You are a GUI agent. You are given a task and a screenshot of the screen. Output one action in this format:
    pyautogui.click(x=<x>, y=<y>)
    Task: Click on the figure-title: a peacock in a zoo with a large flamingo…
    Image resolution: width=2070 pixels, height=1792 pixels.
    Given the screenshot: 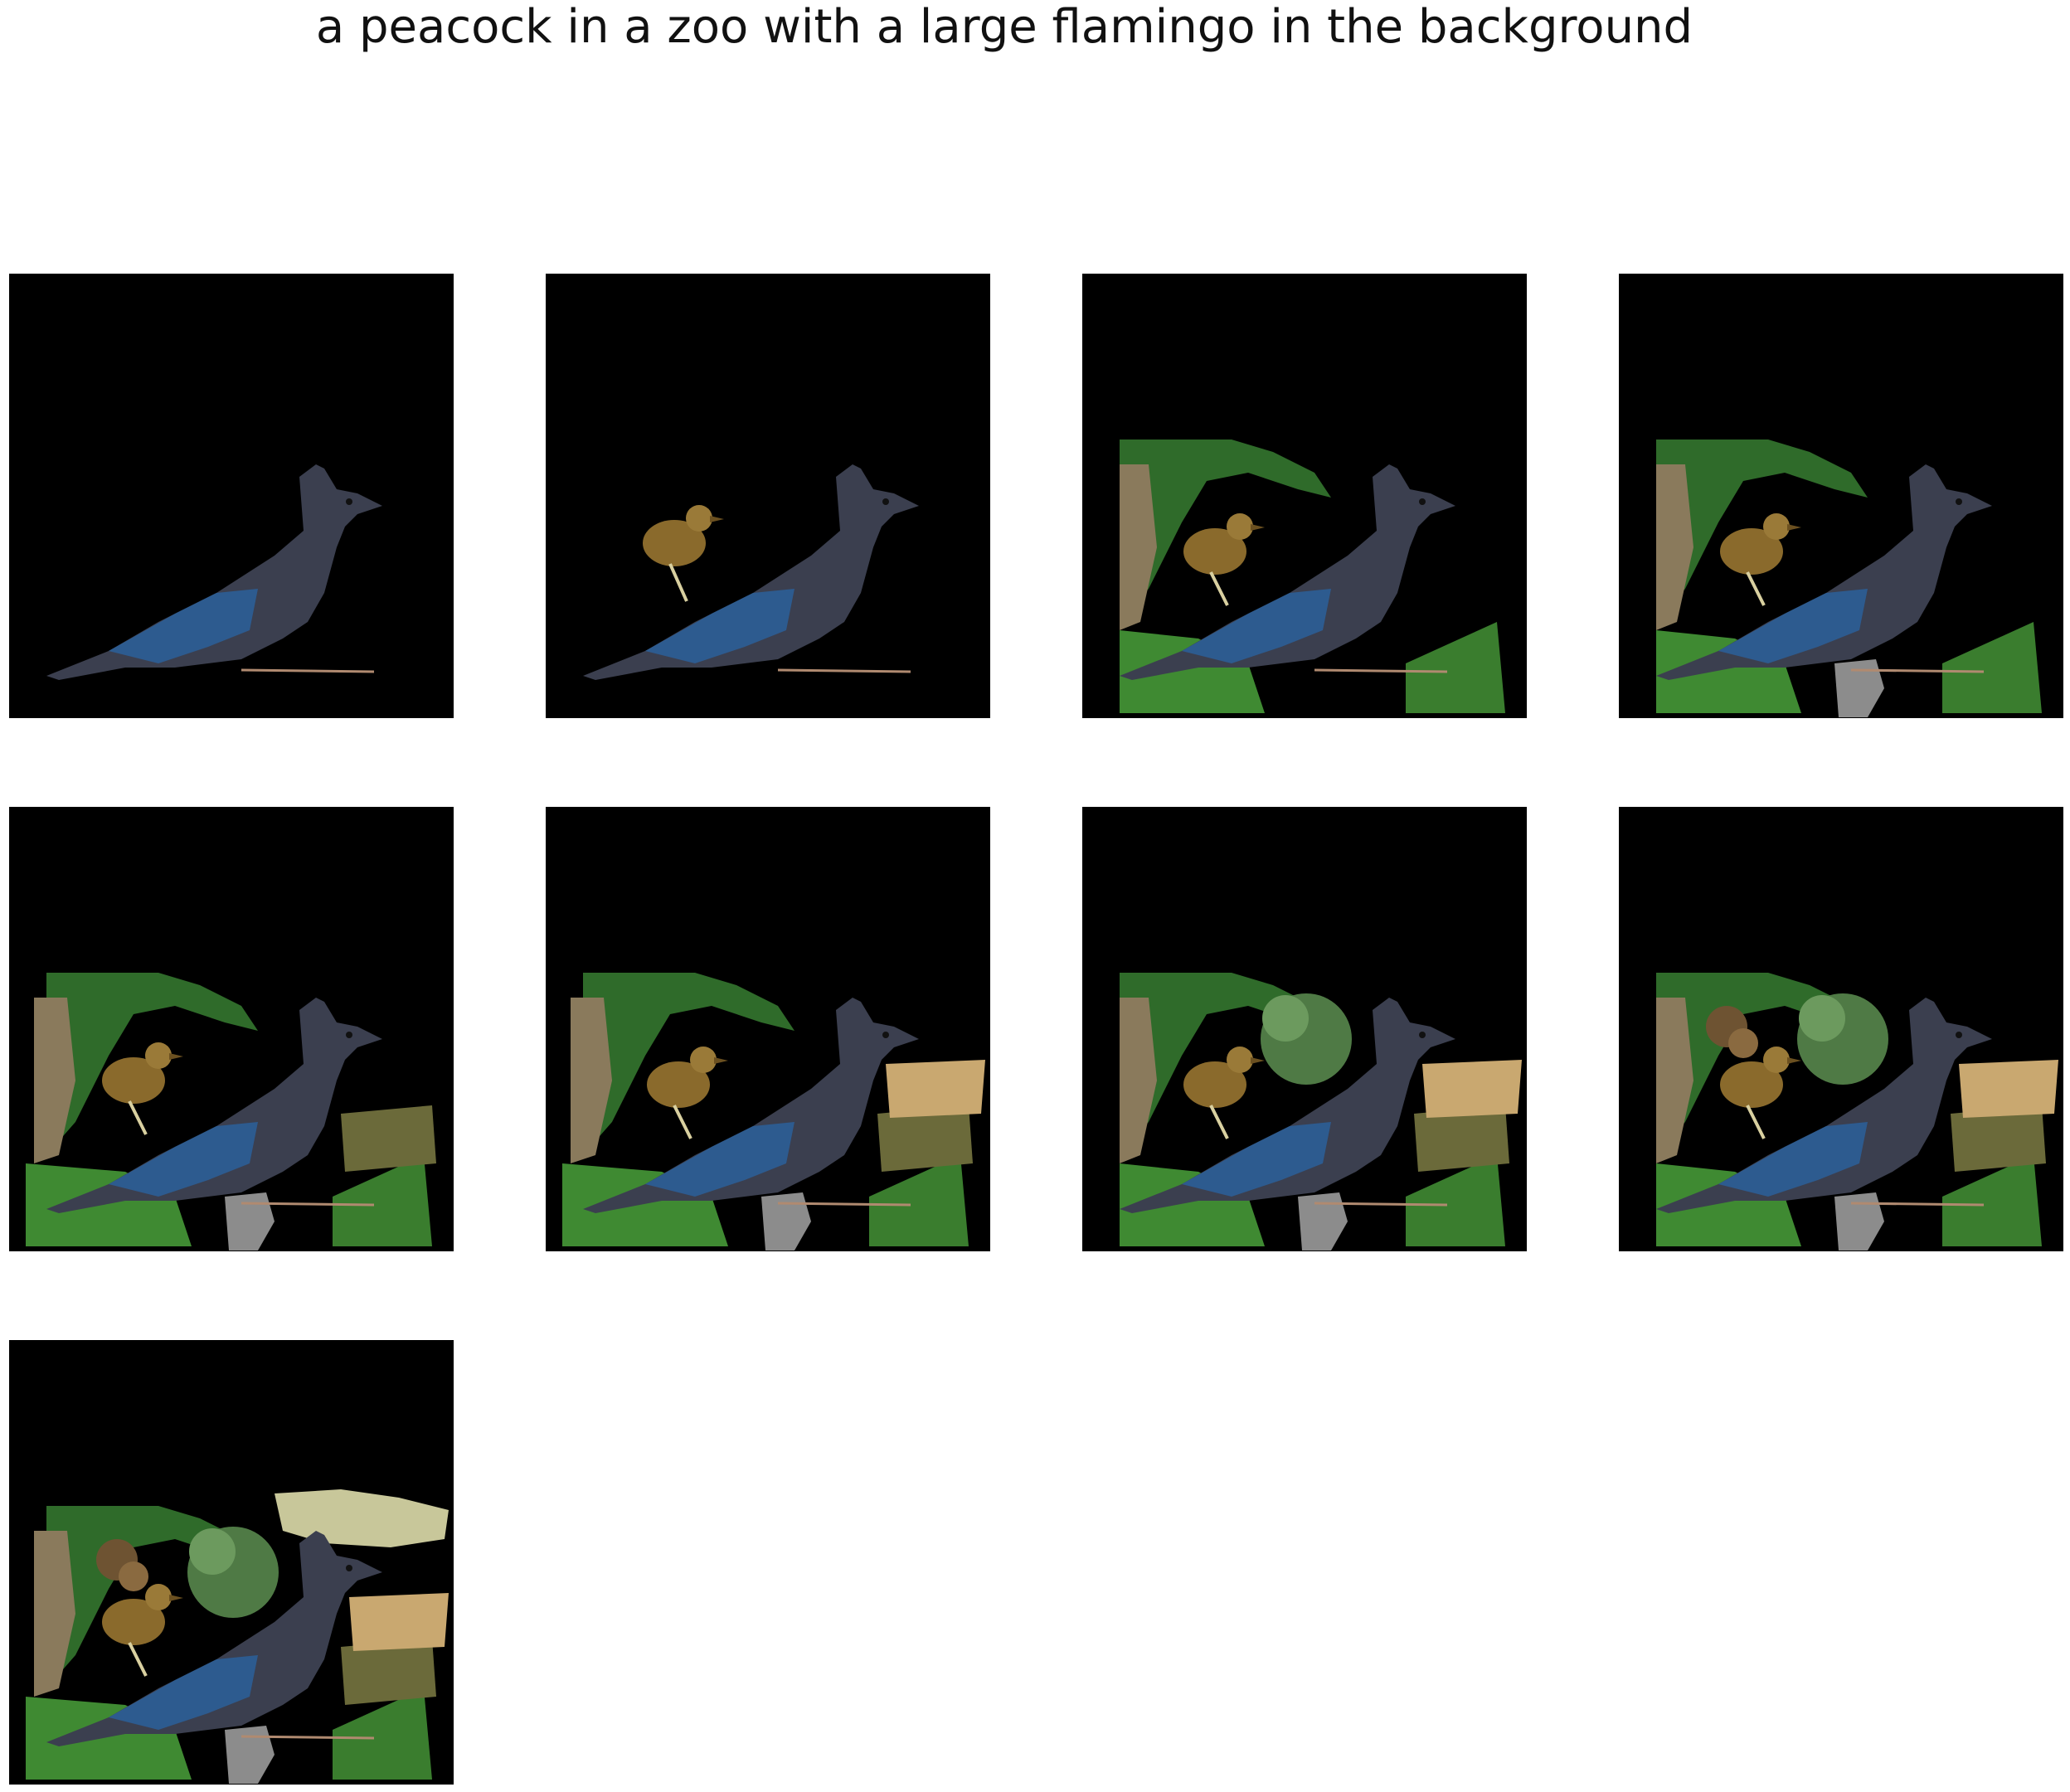 What is the action you would take?
    pyautogui.click(x=1004, y=27)
    